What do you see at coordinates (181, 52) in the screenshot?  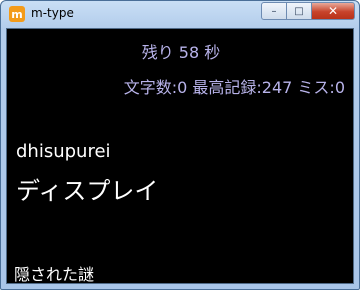 I see `time-remaining: 残り 58 秒` at bounding box center [181, 52].